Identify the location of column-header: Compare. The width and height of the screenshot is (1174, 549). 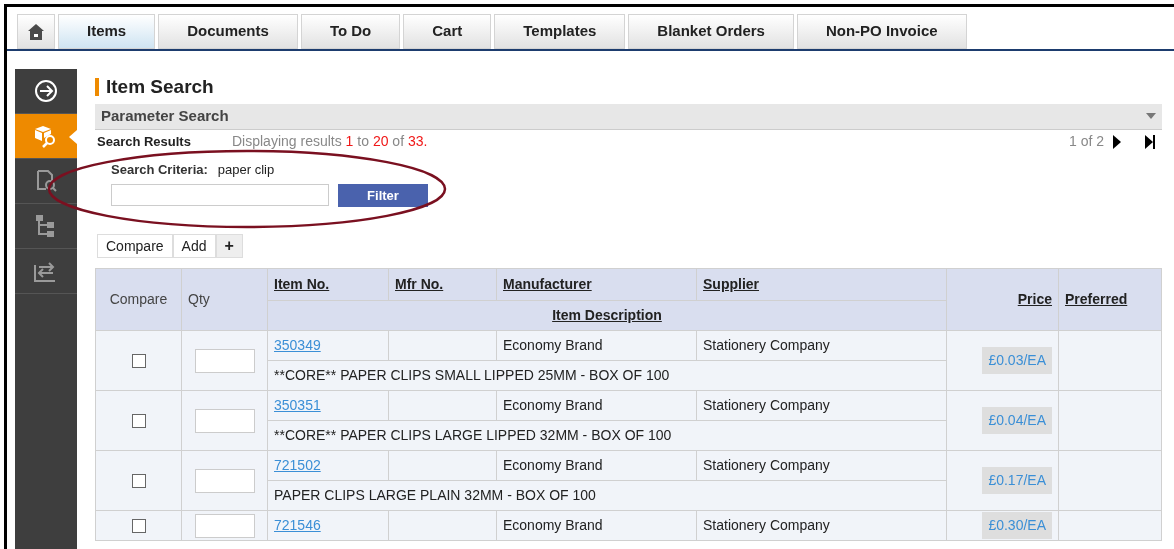
(138, 299).